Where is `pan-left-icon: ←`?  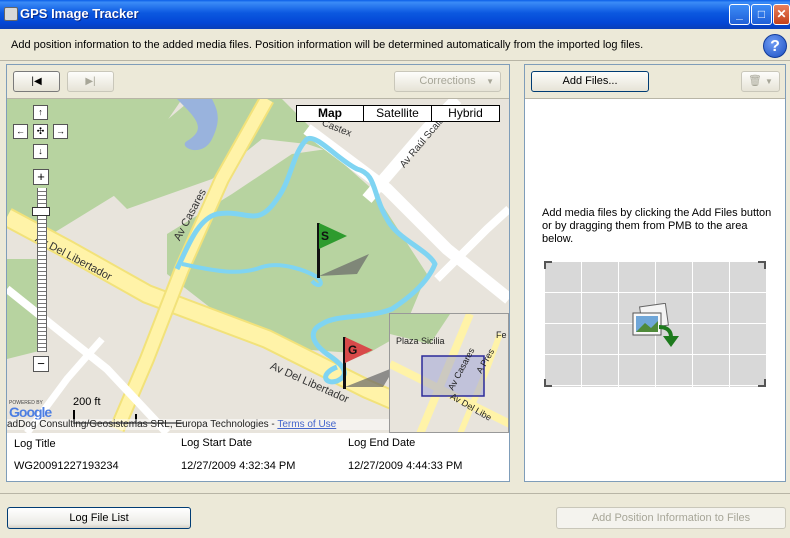 pan-left-icon: ← is located at coordinates (20, 131).